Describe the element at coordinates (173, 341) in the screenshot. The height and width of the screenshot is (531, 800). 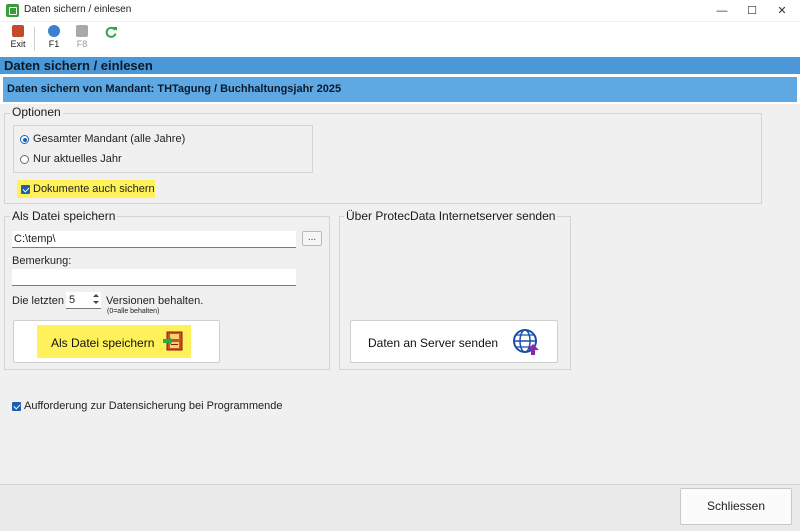
I see `save-file-icon` at that location.